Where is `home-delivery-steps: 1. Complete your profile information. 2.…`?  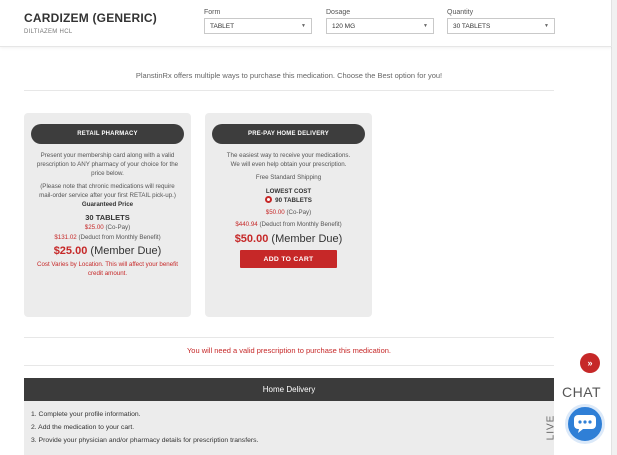
home-delivery-steps: 1. Complete your profile information. 2.… is located at coordinates (289, 428).